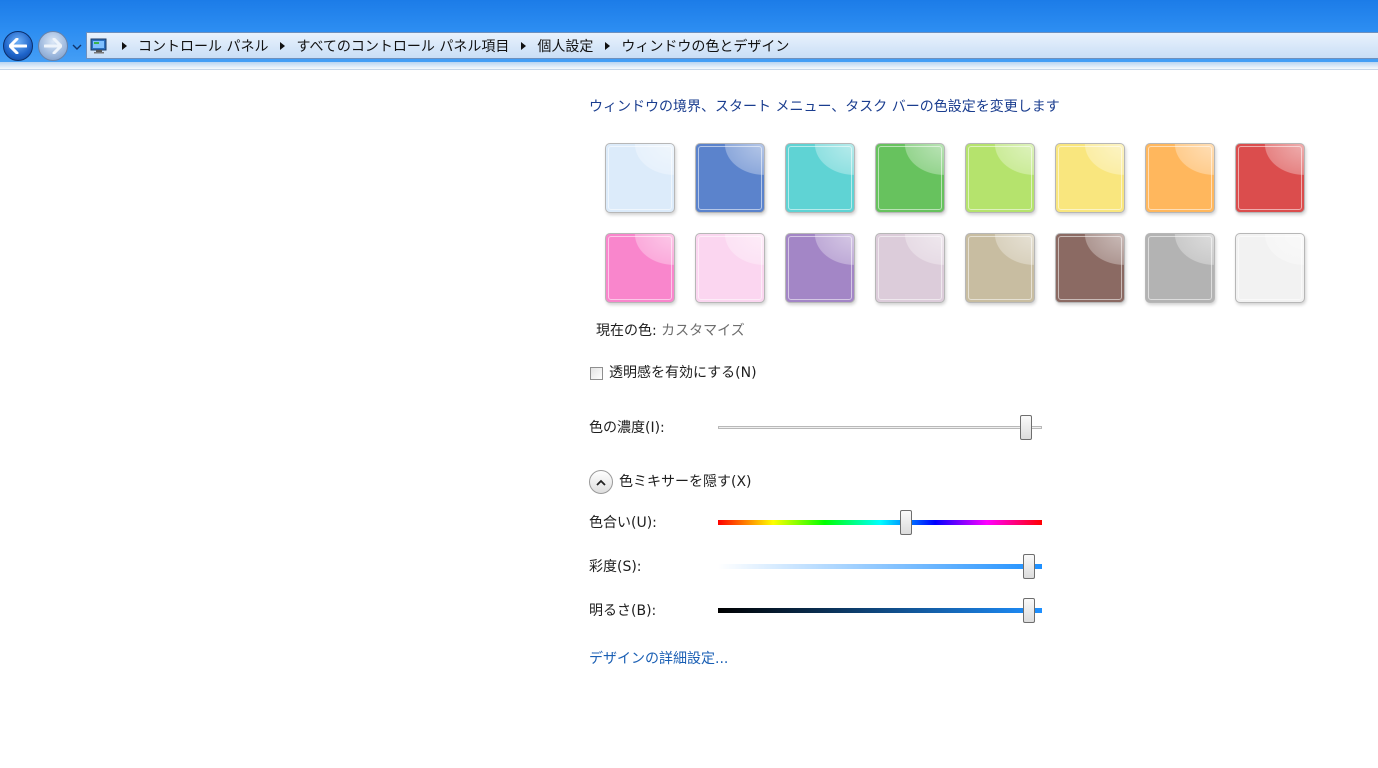  What do you see at coordinates (685, 481) in the screenshot?
I see `color-mixer-toggle-label: 色ミキサーを隠す(X)` at bounding box center [685, 481].